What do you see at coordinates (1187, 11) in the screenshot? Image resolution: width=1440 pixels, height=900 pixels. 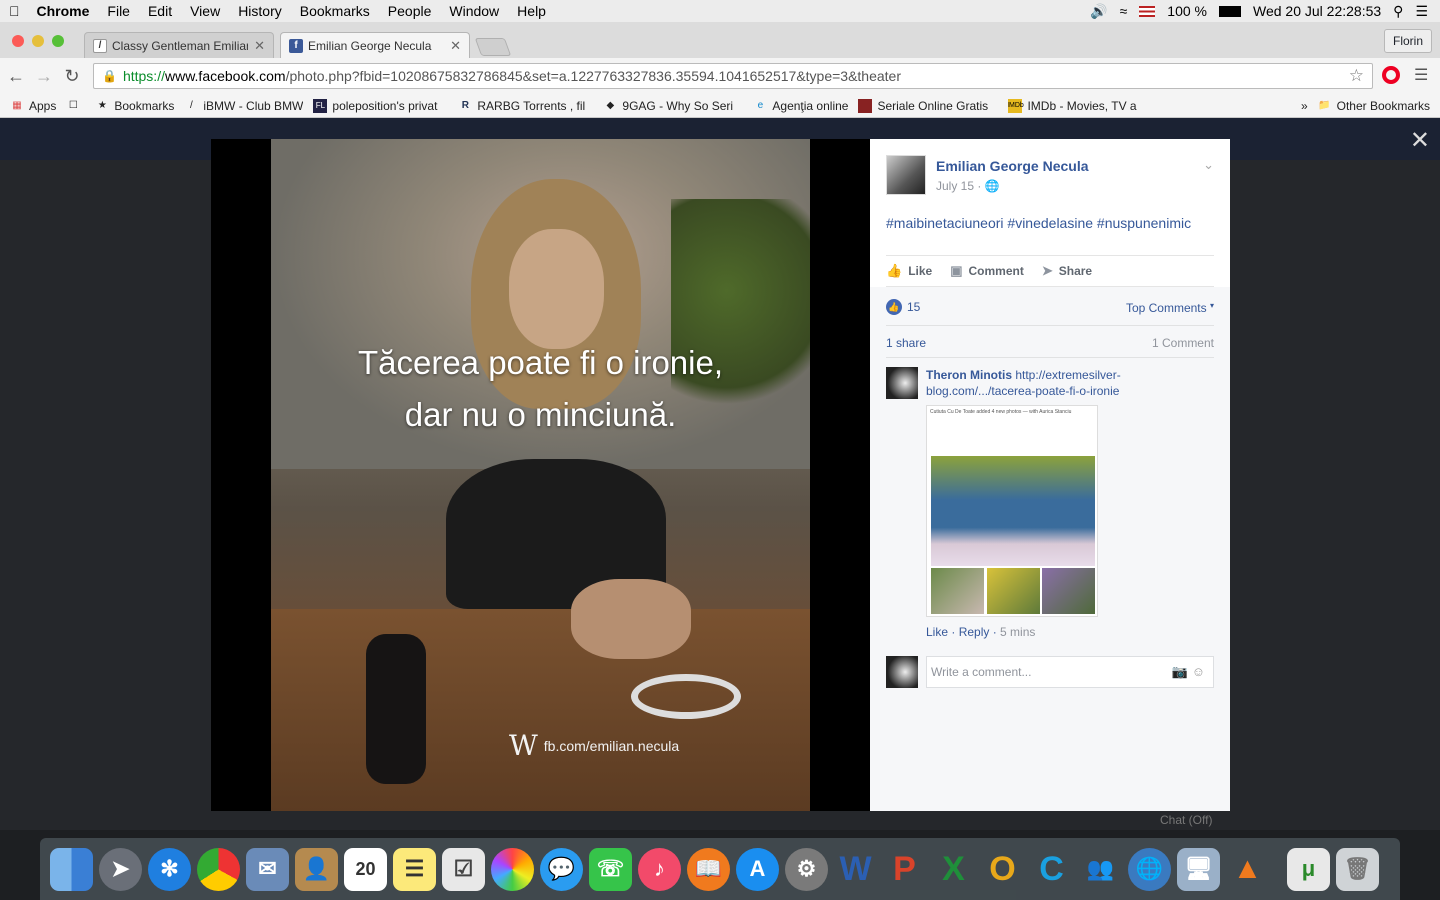 I see `battery-percent: 100 %` at bounding box center [1187, 11].